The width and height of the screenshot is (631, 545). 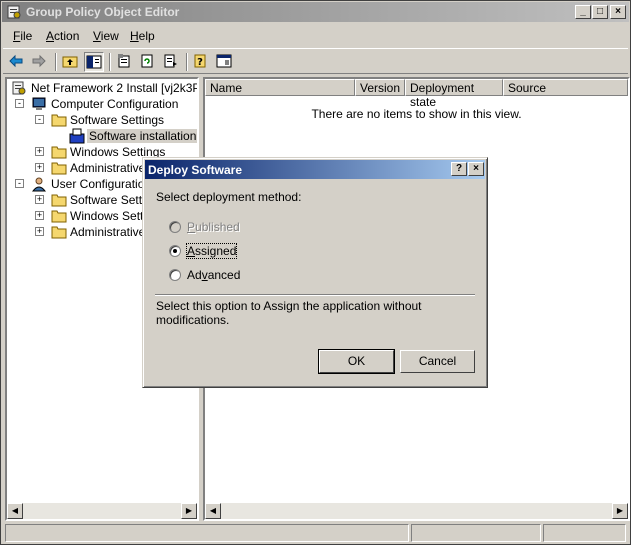 I want to click on tree-item-software-installation: Software installation, so click(x=104, y=136).